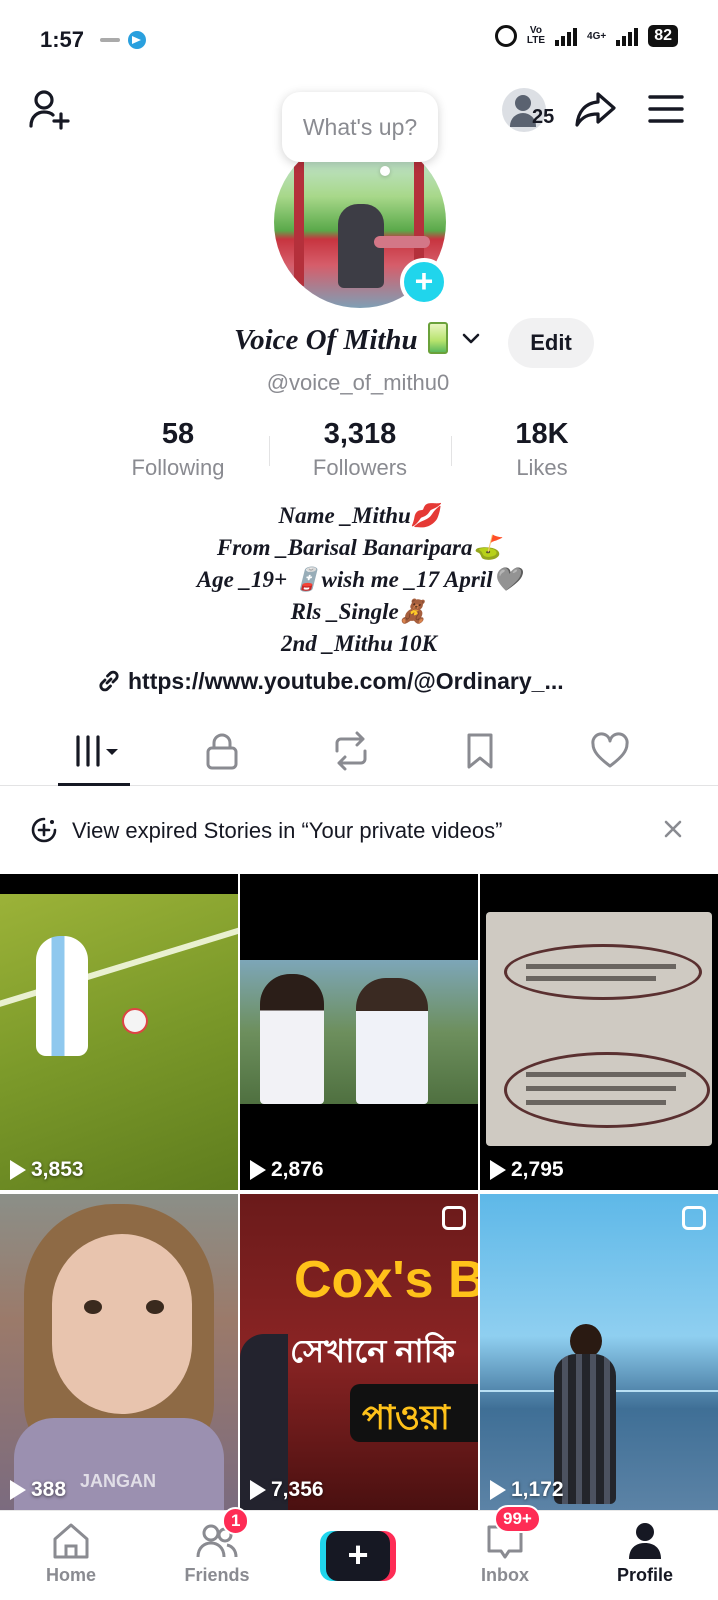 The height and width of the screenshot is (1600, 718). I want to click on battery-indicator: 82, so click(663, 36).